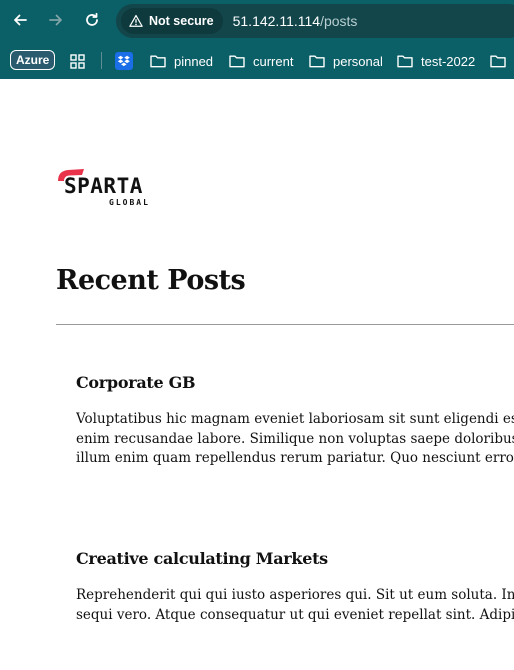  I want to click on bookmark-azure: Azure, so click(33, 60).